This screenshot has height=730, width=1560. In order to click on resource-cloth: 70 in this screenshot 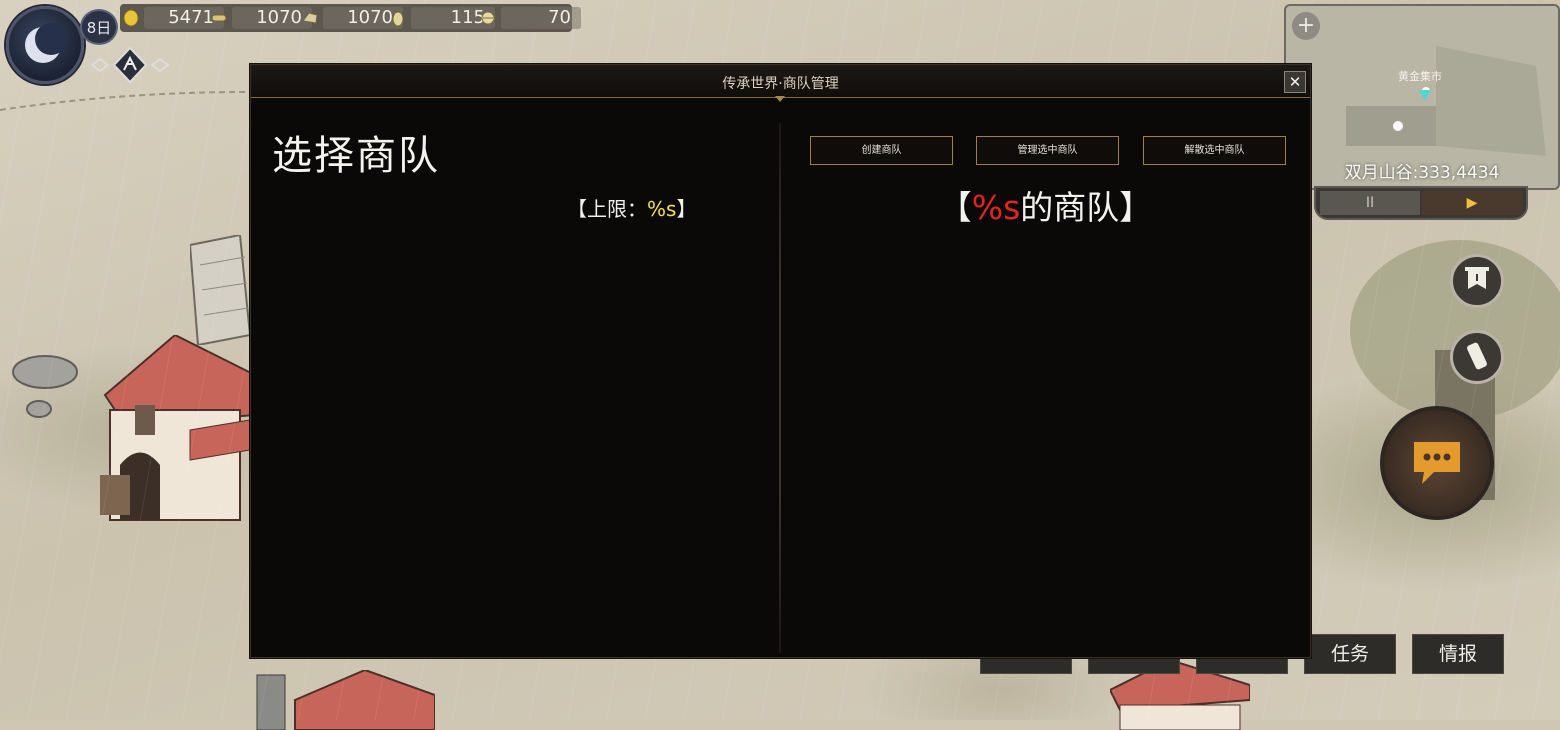, I will do `click(530, 18)`.